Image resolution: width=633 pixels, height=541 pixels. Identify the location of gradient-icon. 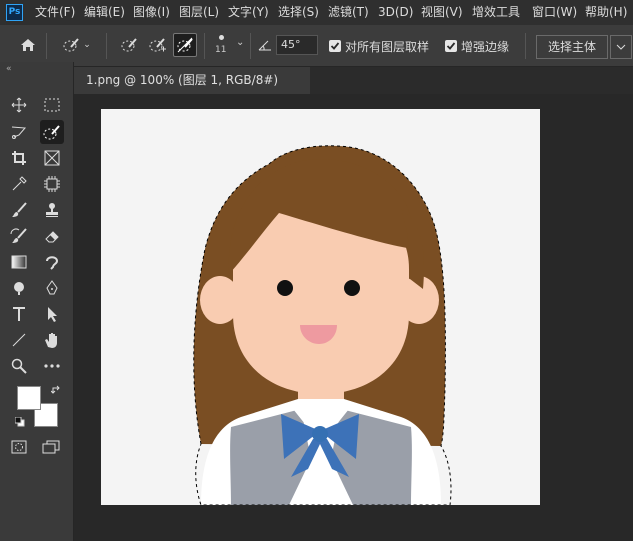
(19, 262).